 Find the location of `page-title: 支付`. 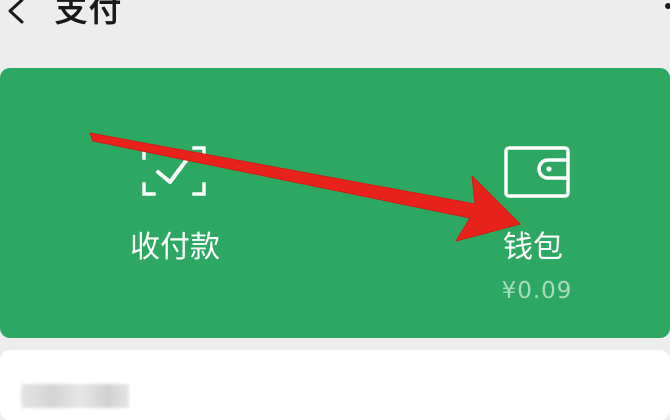

page-title: 支付 is located at coordinates (89, 14).